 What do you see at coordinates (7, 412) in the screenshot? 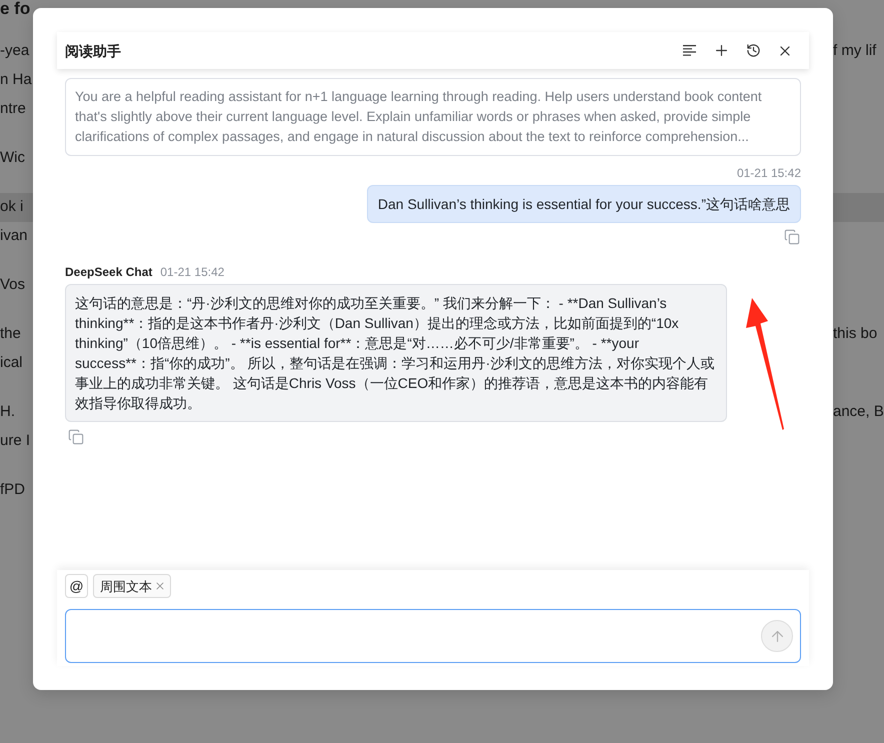
I see `page-text: H.` at bounding box center [7, 412].